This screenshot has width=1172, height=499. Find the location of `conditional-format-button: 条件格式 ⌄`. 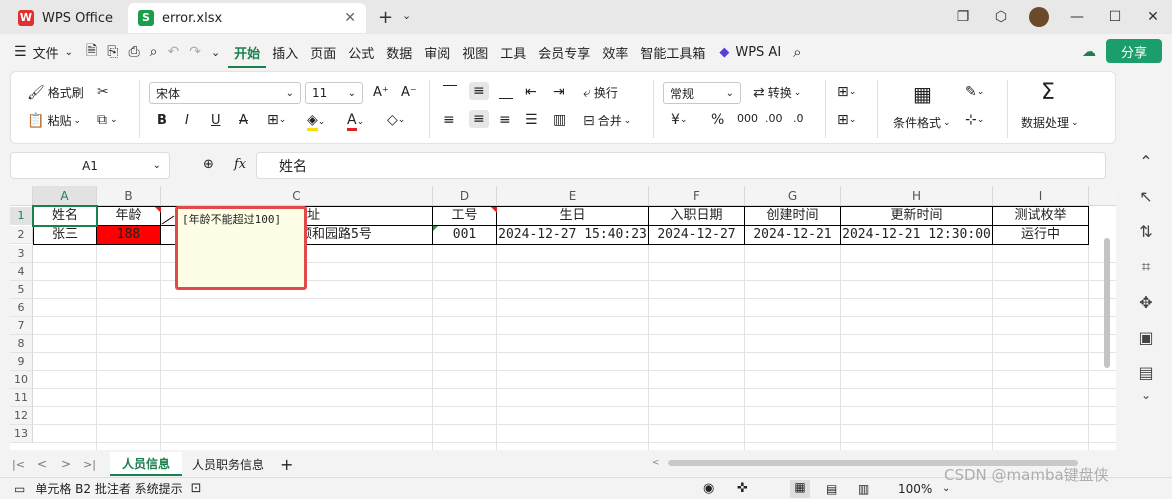

conditional-format-button: 条件格式 ⌄ is located at coordinates (922, 122).